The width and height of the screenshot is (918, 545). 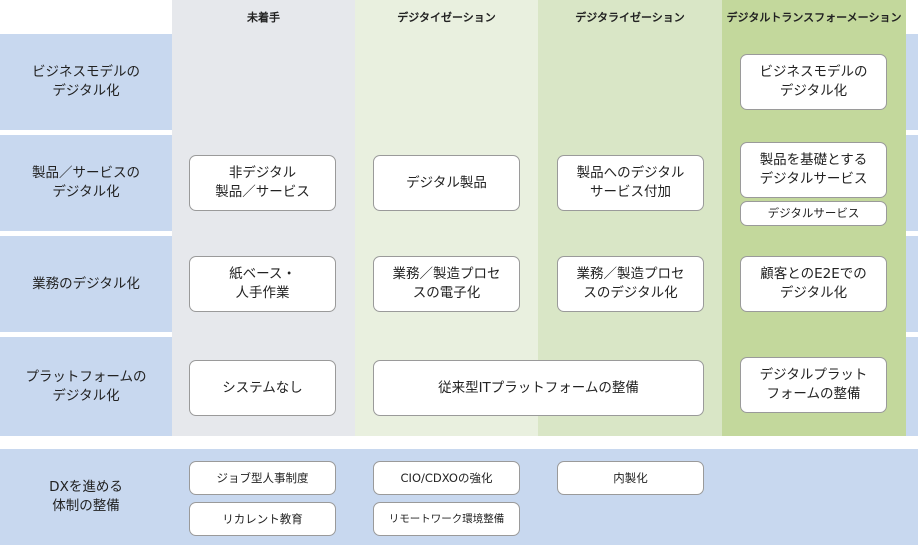 I want to click on row-label-product-service: 製品／サービスの デジタル化, so click(x=86, y=182).